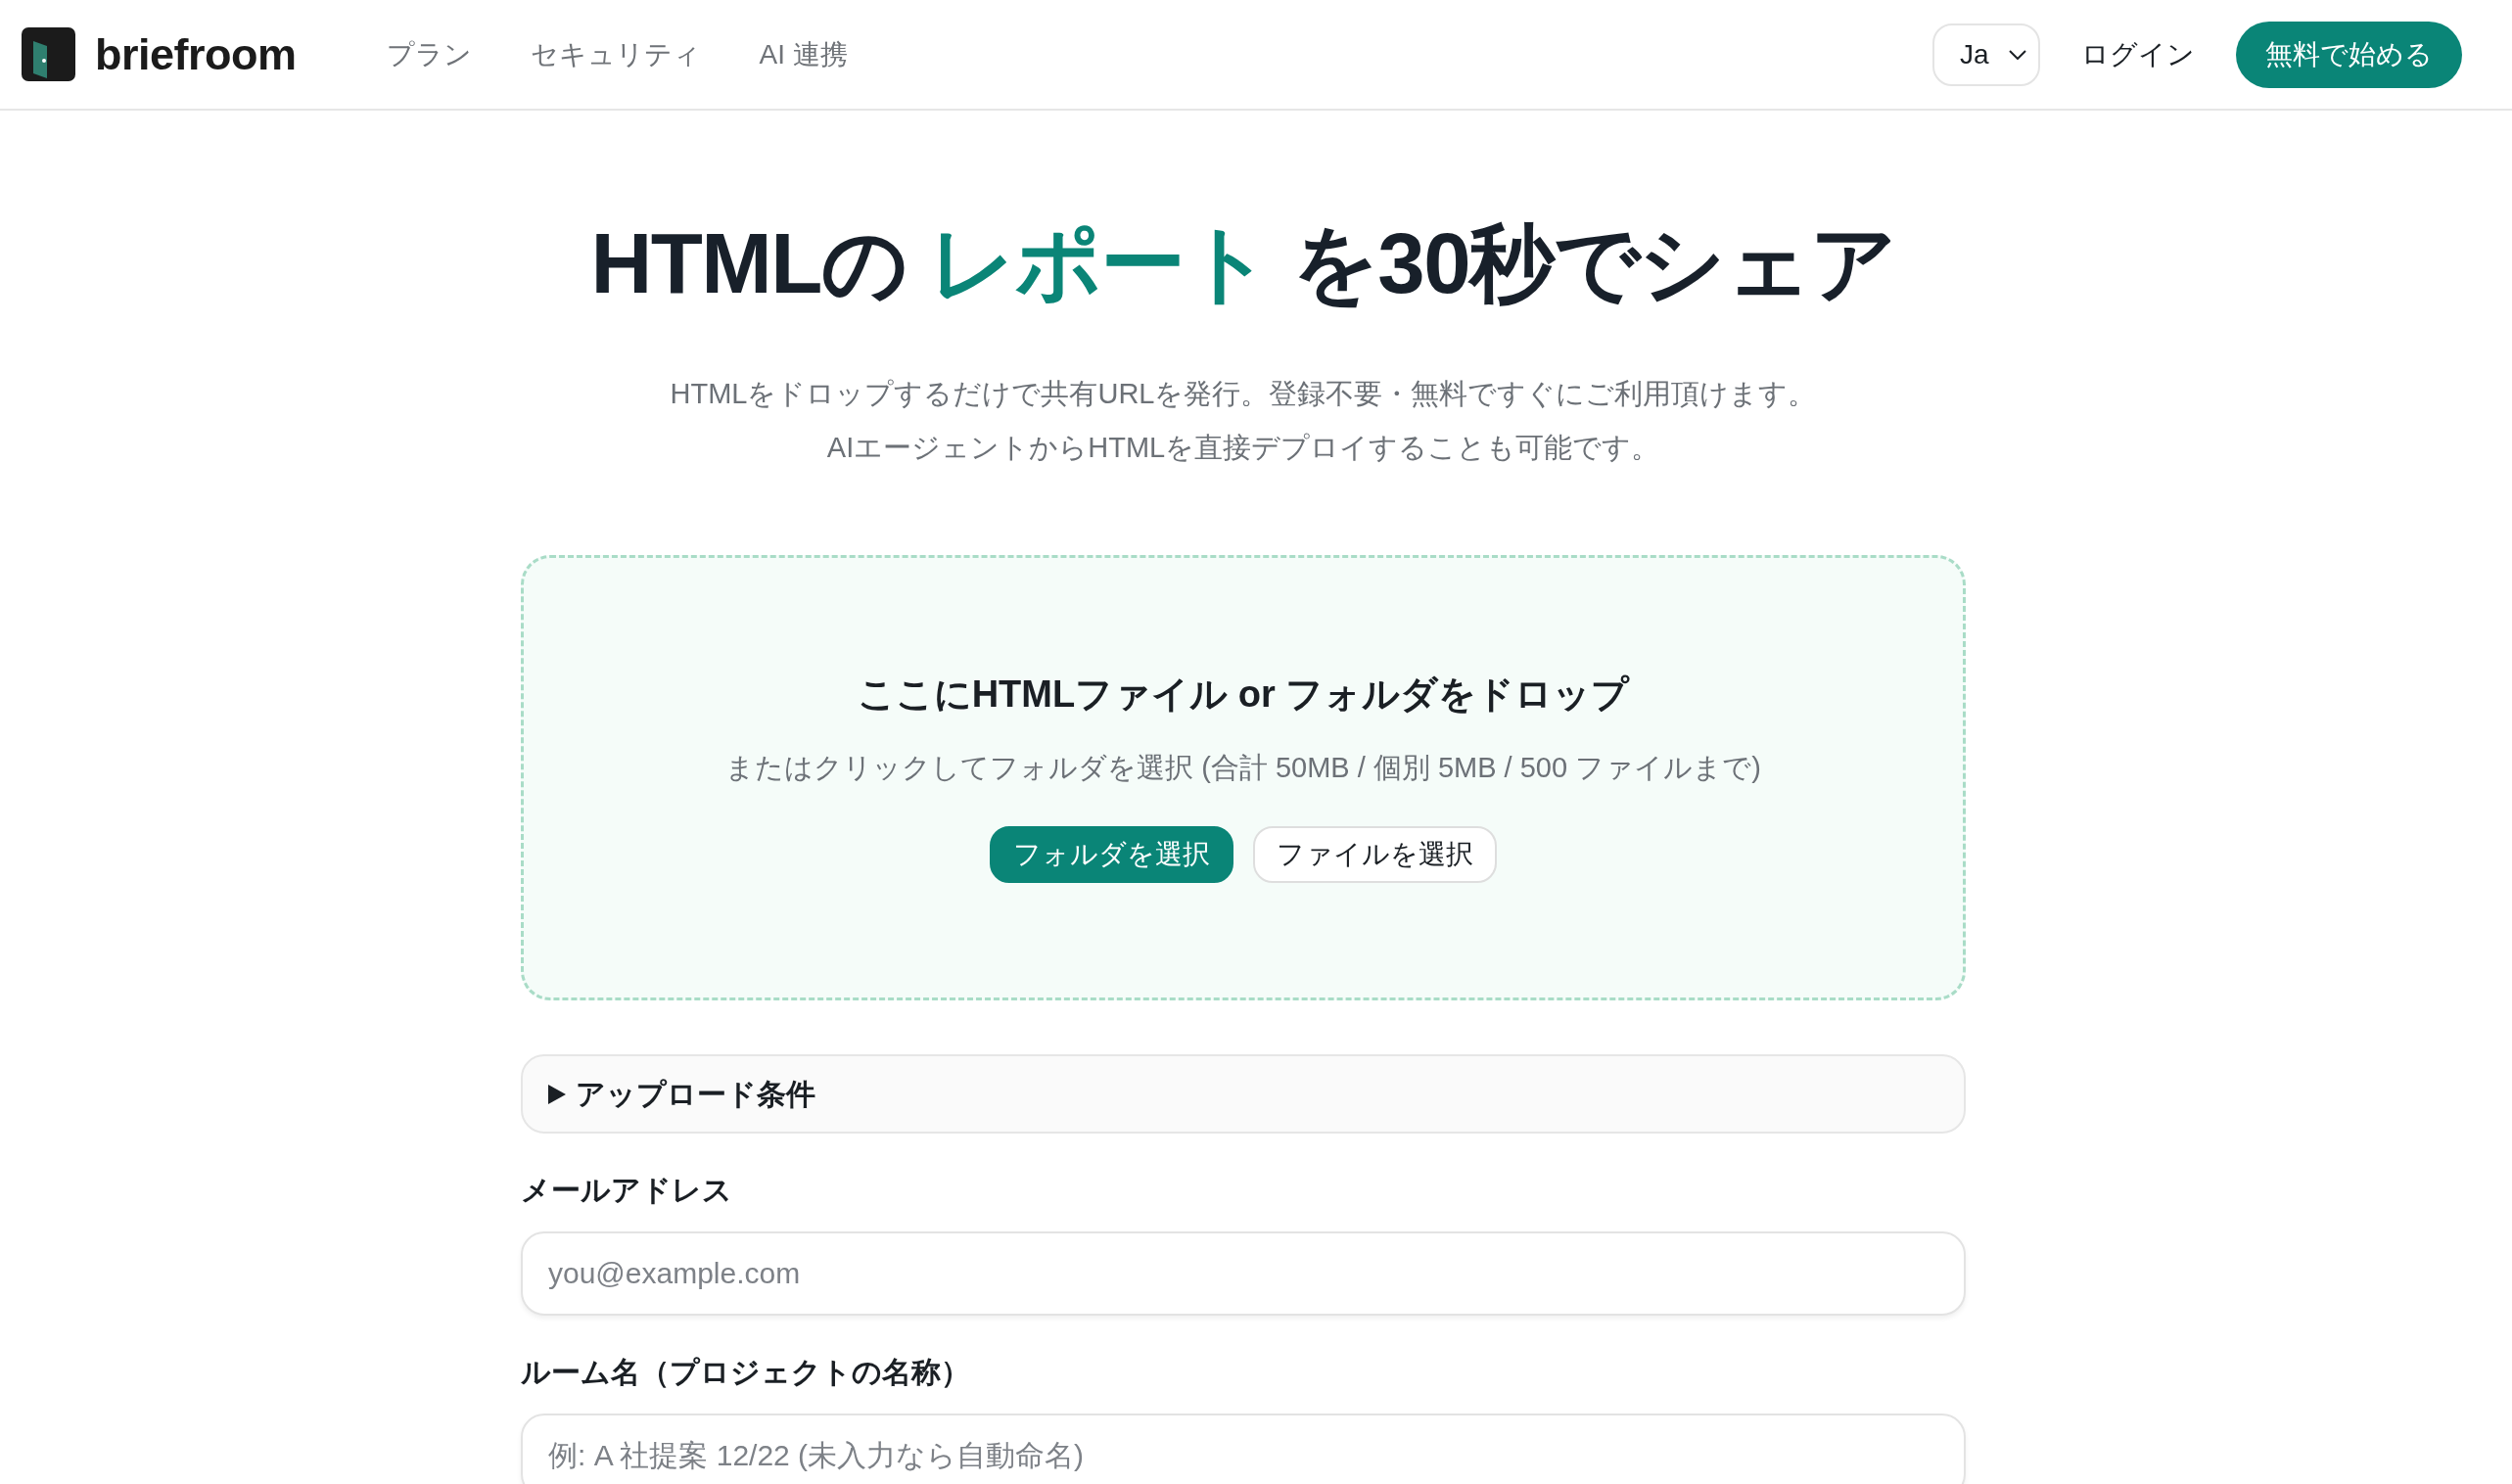 The image size is (2512, 1484). I want to click on upload-conditions-toggle: アップロード条件, so click(1243, 1094).